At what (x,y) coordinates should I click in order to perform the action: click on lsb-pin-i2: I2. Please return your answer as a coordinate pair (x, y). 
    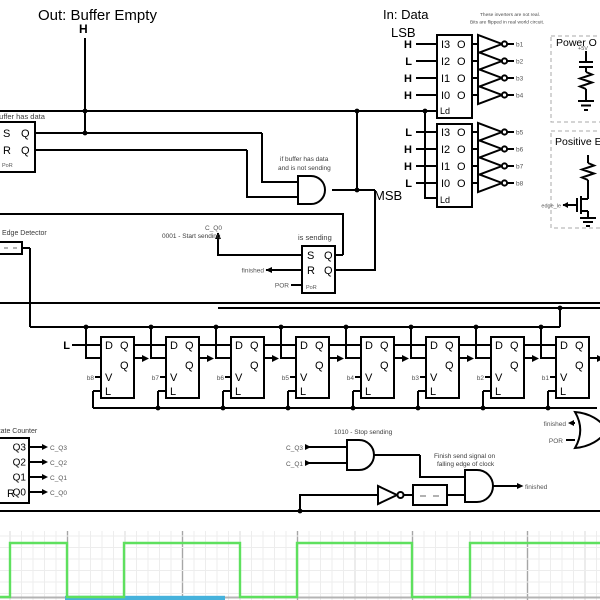
    Looking at the image, I should click on (445, 62).